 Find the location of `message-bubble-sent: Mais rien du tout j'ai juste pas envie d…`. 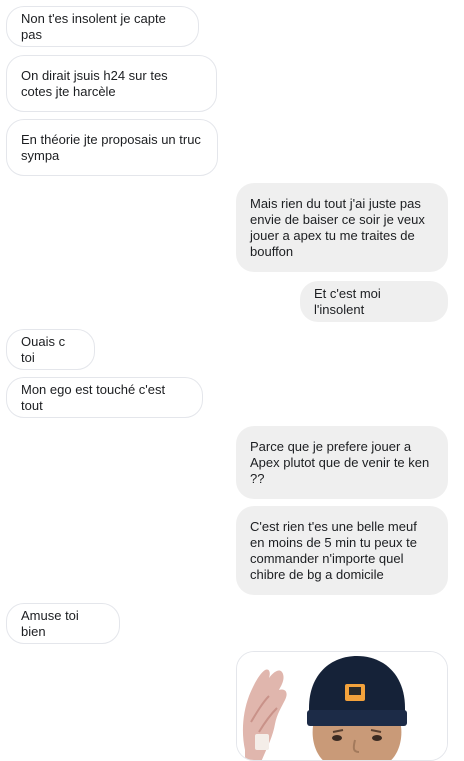

message-bubble-sent: Mais rien du tout j'ai juste pas envie d… is located at coordinates (342, 227).